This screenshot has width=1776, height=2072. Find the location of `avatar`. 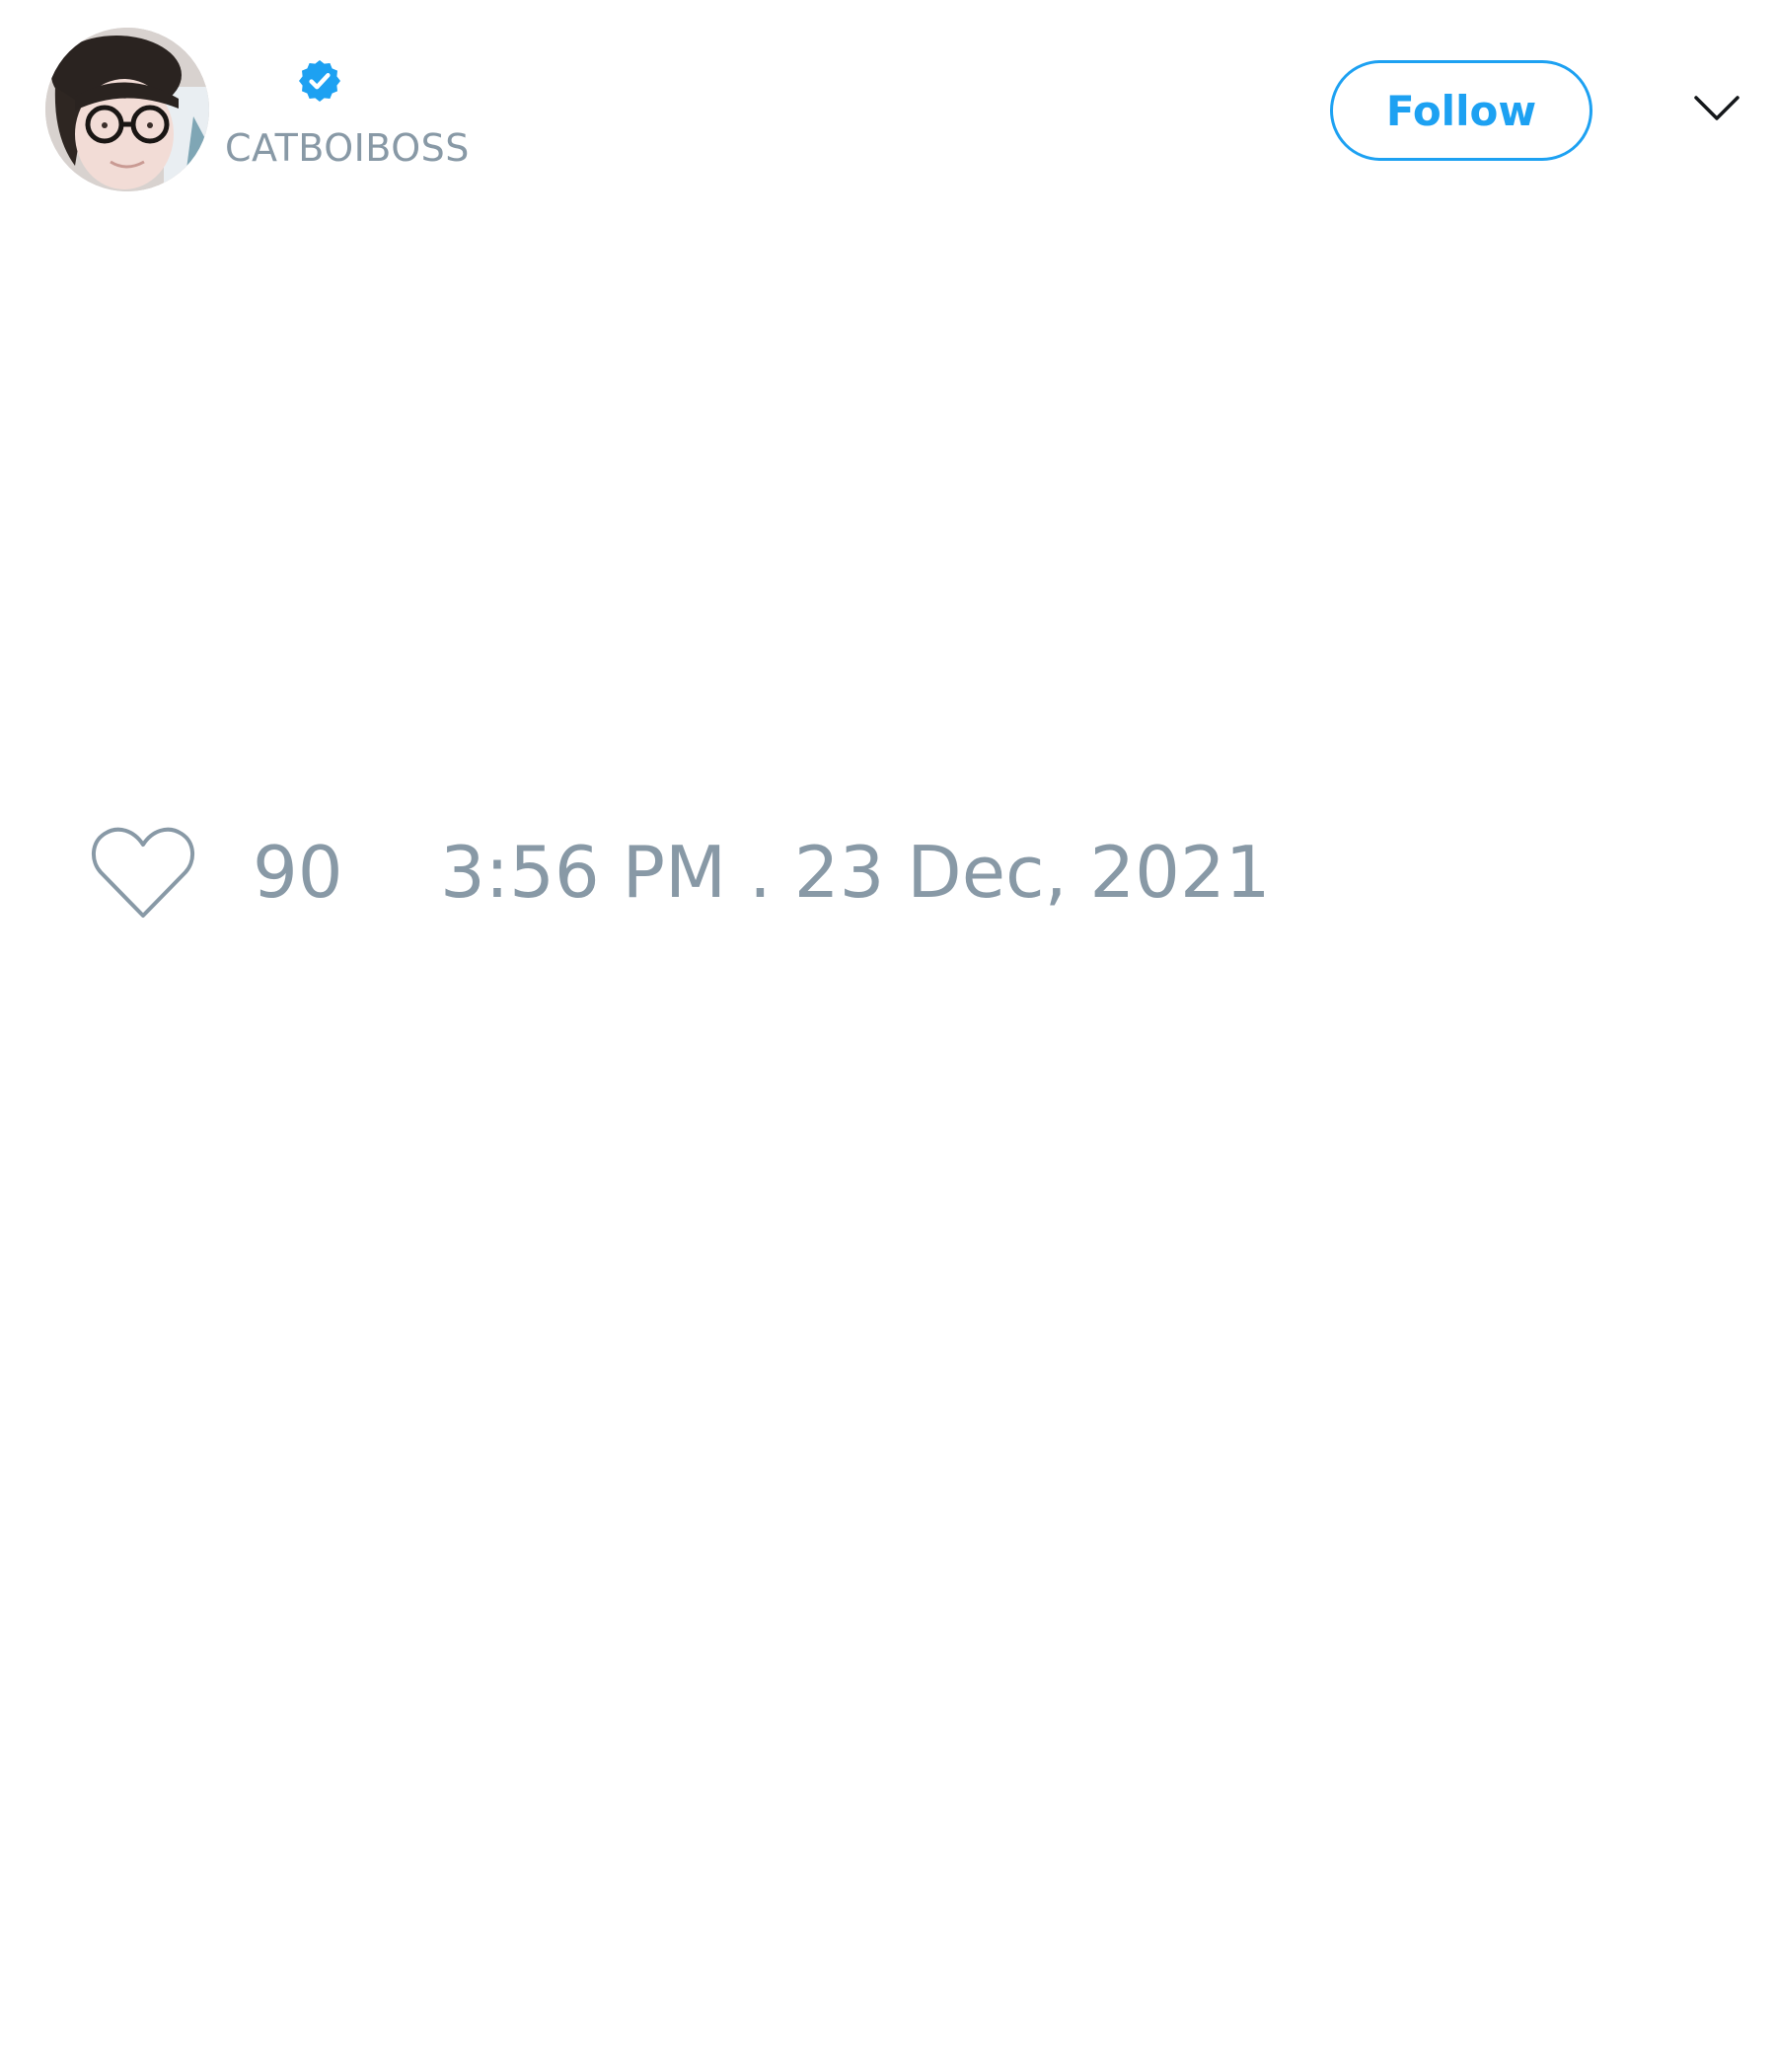

avatar is located at coordinates (127, 110).